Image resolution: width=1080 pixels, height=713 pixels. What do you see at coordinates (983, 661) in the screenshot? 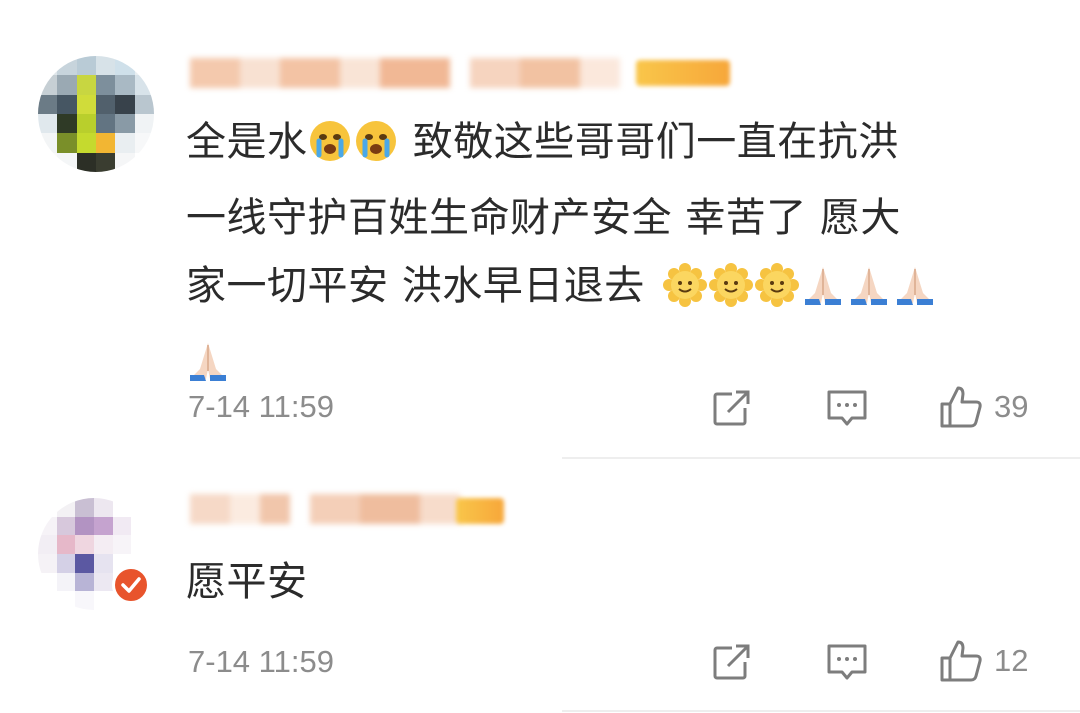
I see `like-button: 12` at bounding box center [983, 661].